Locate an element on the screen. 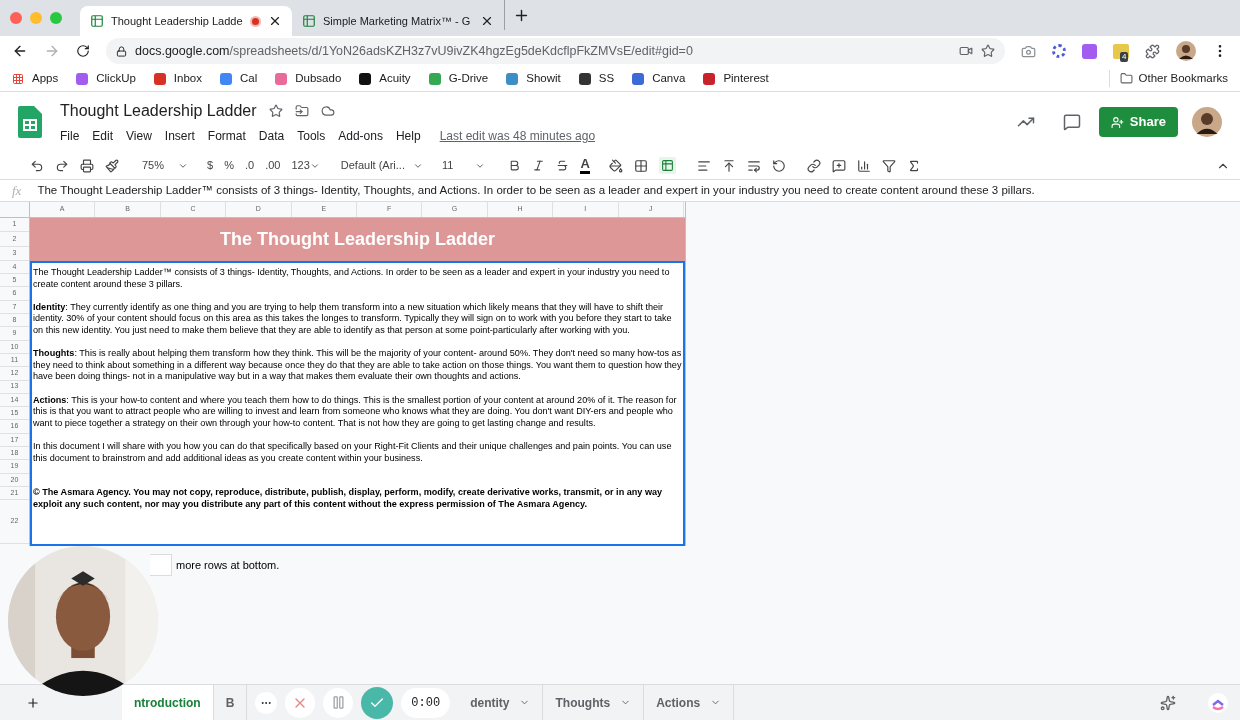 This screenshot has height=720, width=1240. fill-color-icon is located at coordinates (615, 165).